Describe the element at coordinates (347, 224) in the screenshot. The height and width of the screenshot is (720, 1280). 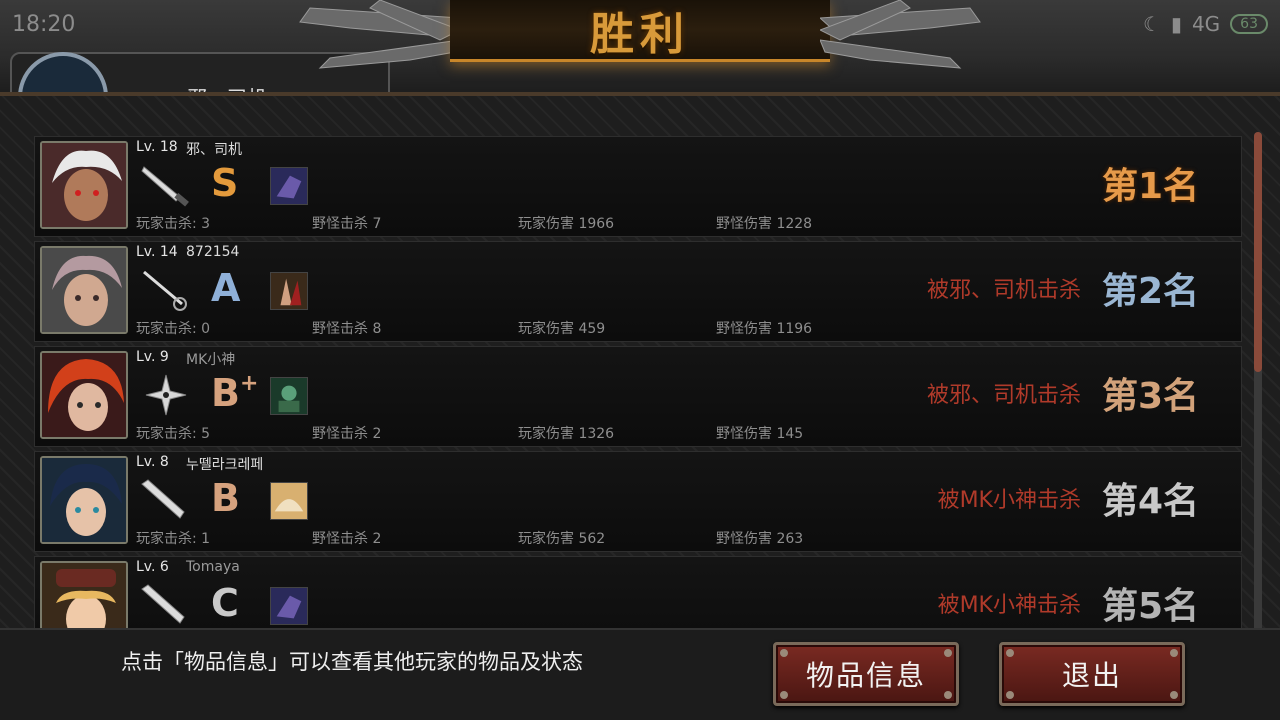
I see `monster-kills: 野怪击杀 7` at that location.